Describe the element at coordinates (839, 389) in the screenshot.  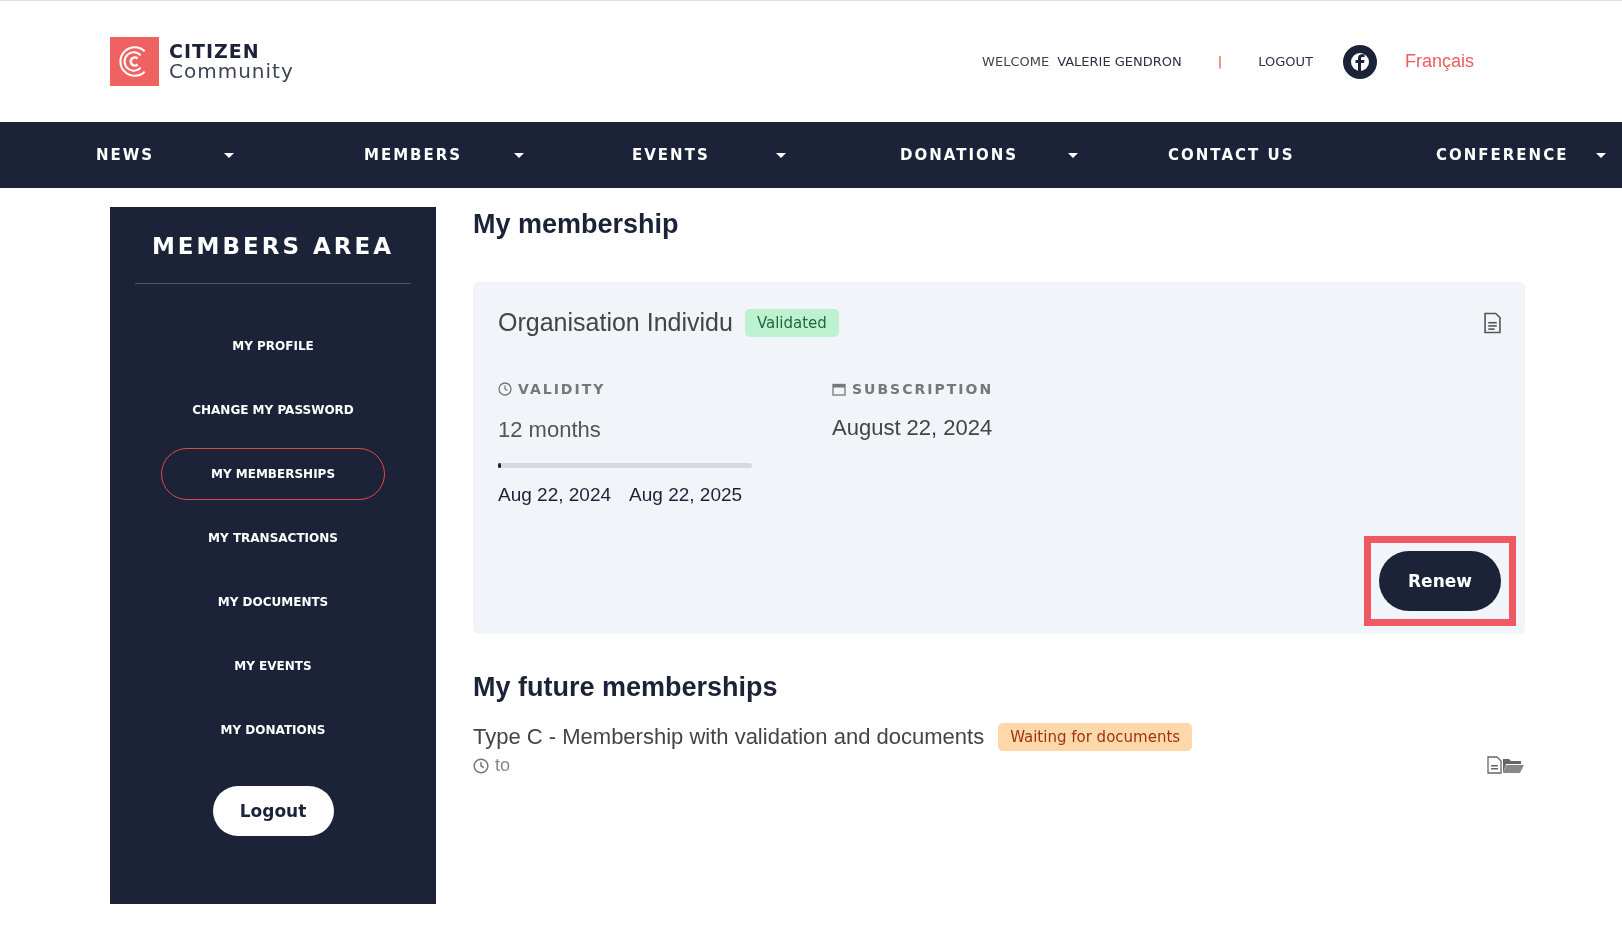
I see `calendar-icon` at that location.